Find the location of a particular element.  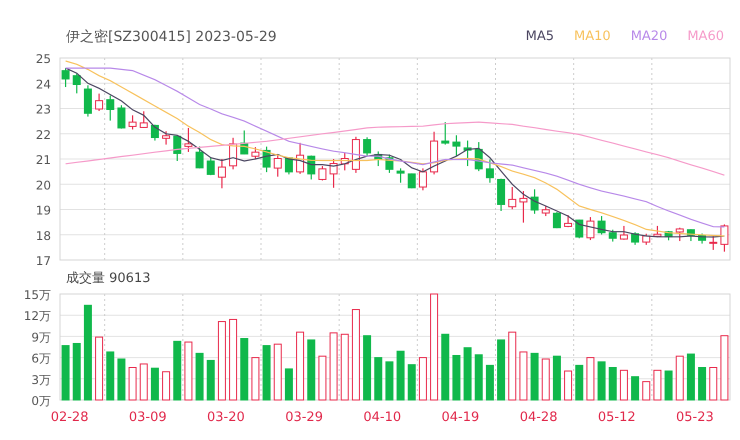

axis-label: 21 is located at coordinates (43, 160).